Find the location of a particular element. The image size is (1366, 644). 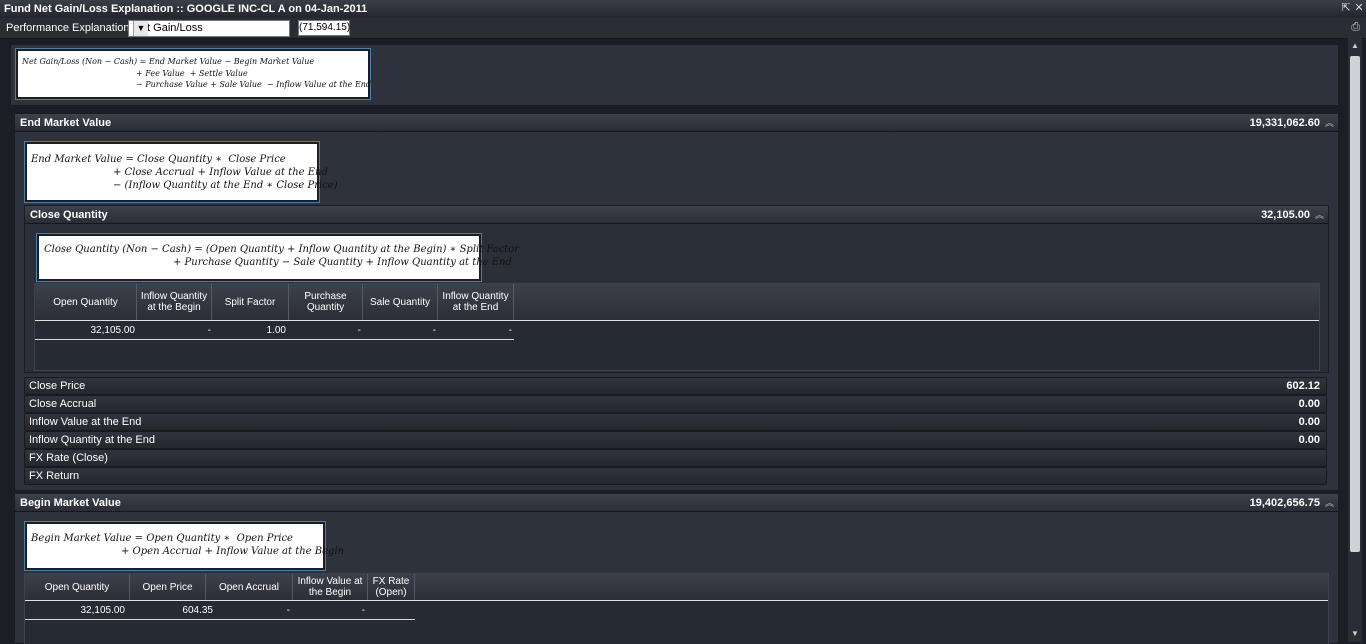

inflow-value-end-row: Inflow Value at the End 0.00 is located at coordinates (675, 422).